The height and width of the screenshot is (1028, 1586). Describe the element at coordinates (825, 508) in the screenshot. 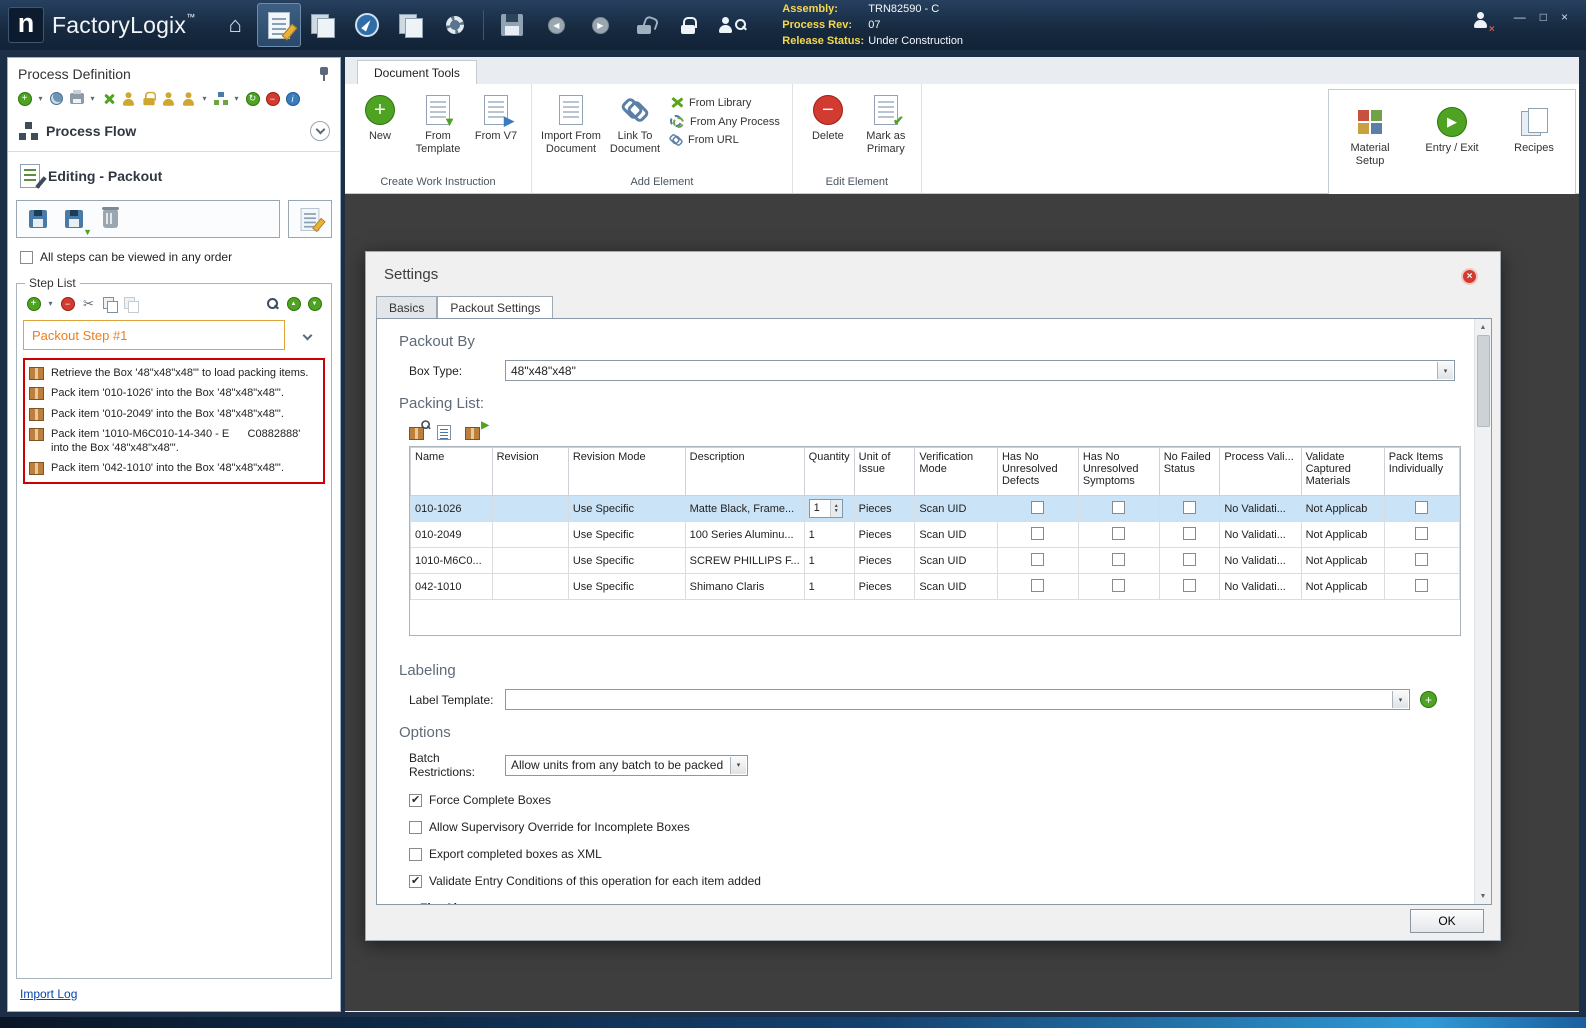

I see `quantity-spinner: 1 ▲ ▼` at that location.